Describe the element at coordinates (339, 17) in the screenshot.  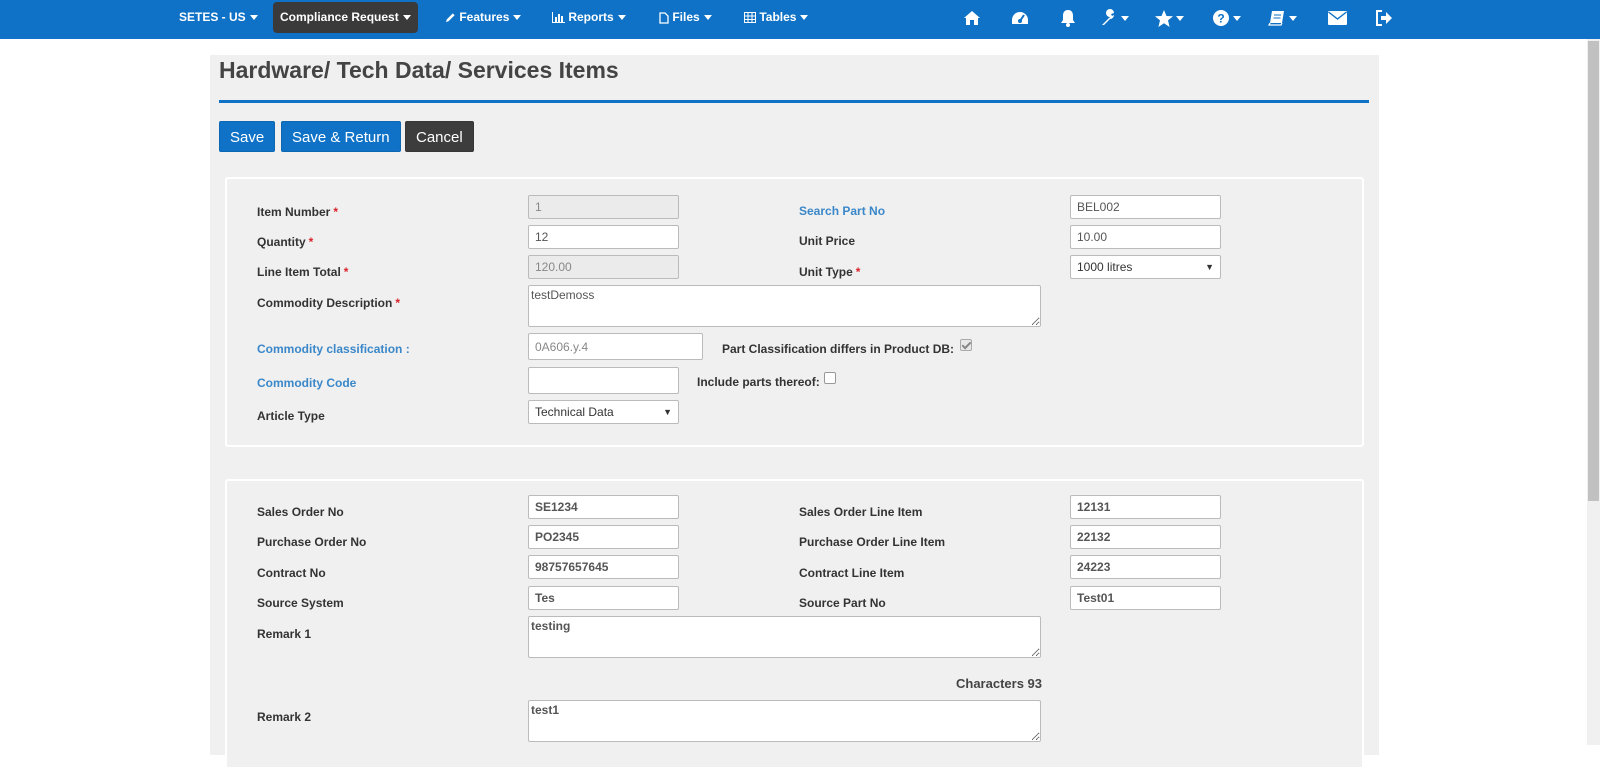
I see `nav-compliance-request-label: Compliance Request` at that location.